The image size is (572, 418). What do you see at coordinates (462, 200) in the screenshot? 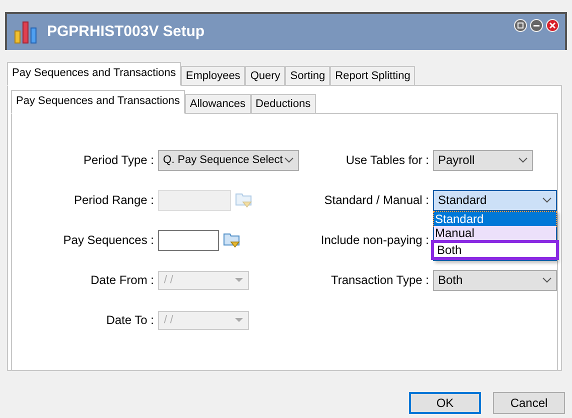
I see `combo-value: Standard` at bounding box center [462, 200].